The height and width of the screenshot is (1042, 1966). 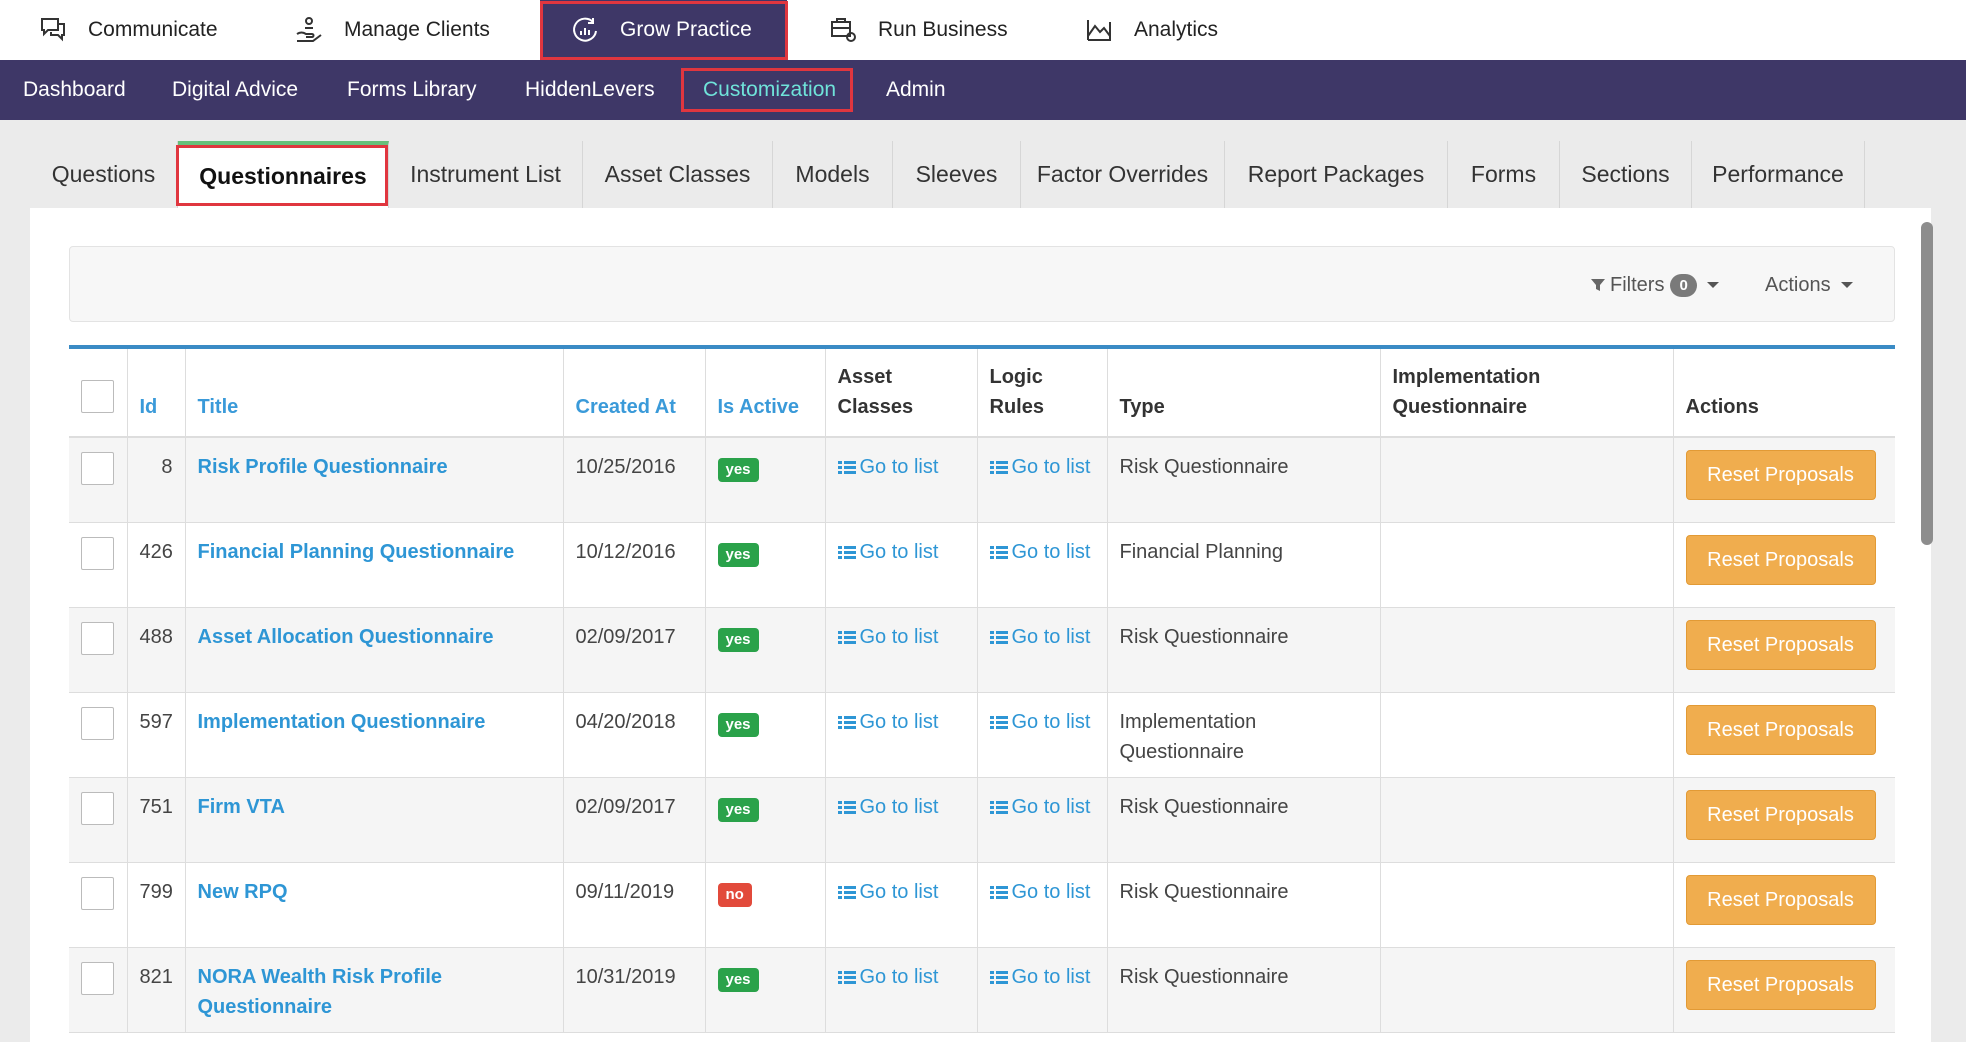 What do you see at coordinates (916, 90) in the screenshot?
I see `sub-nav-admin: Admin` at bounding box center [916, 90].